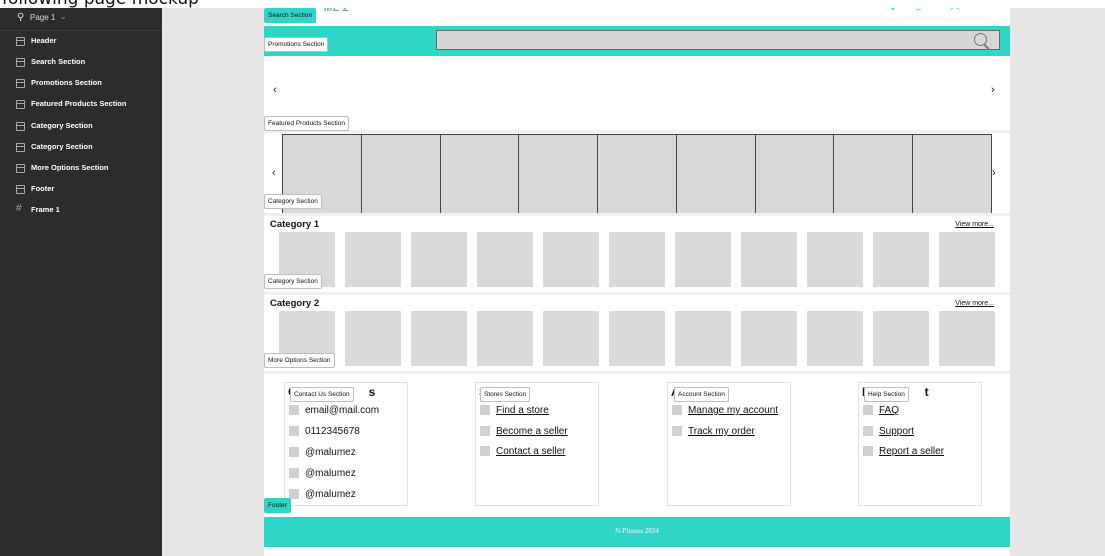  I want to click on help-link: FAQ, so click(881, 410).